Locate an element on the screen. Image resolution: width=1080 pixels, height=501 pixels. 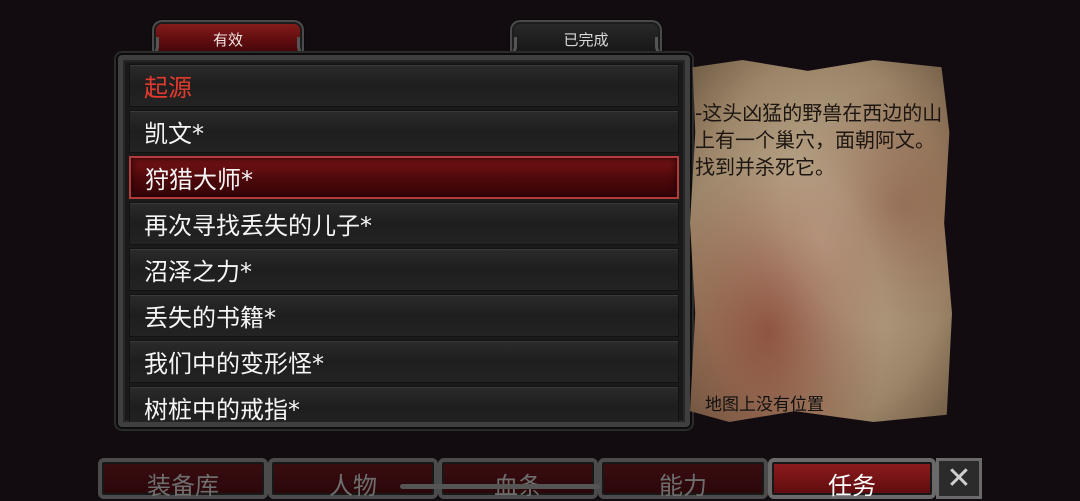
bottom-nav: 装备库 人物 血条 能力 任务 ✕ is located at coordinates (540, 479).